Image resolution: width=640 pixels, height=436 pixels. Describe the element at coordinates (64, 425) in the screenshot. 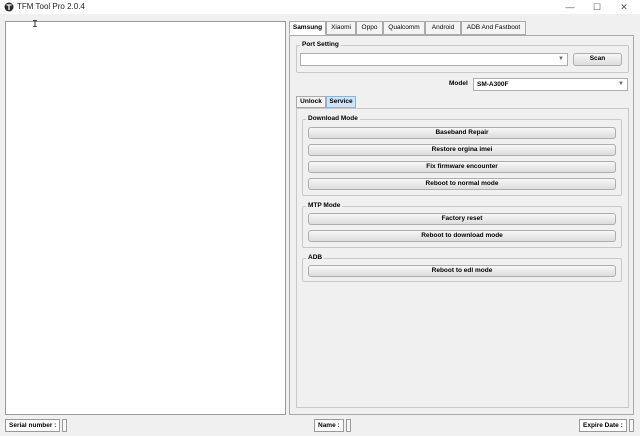

I see `serial-number-value` at that location.